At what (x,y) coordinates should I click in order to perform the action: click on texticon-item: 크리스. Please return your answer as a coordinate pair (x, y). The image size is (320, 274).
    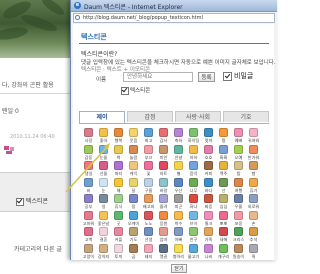
    Looking at the image, I should click on (238, 235).